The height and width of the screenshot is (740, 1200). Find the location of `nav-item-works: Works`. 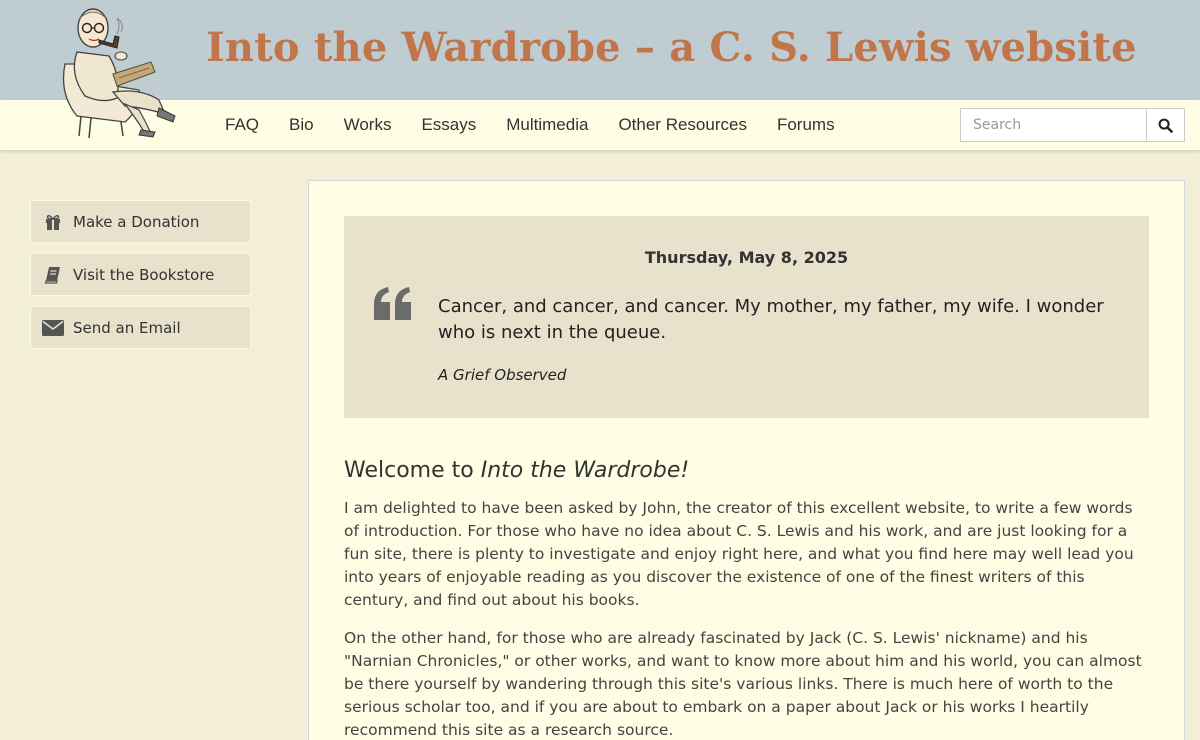

nav-item-works: Works is located at coordinates (368, 125).